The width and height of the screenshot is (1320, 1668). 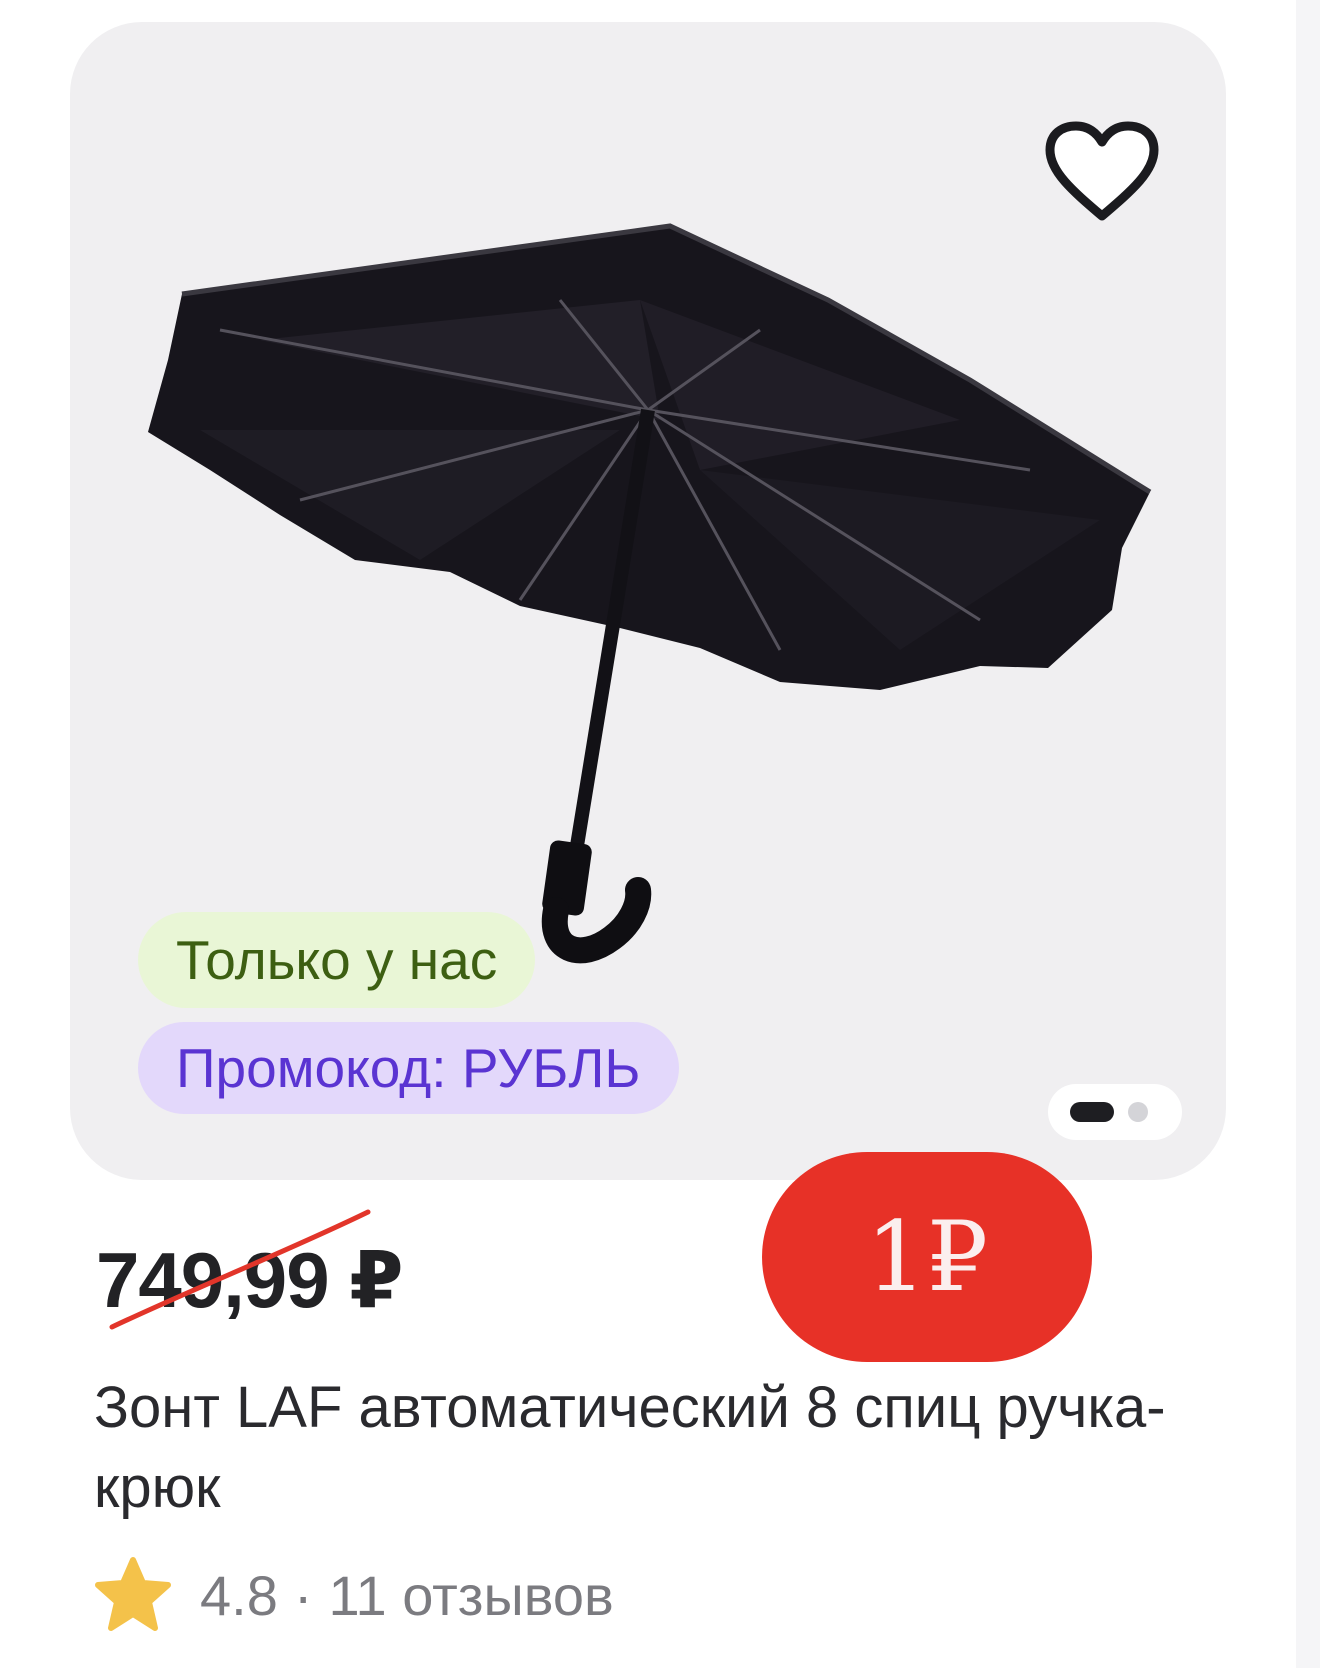 I want to click on pager-dot-active, so click(x=1092, y=1112).